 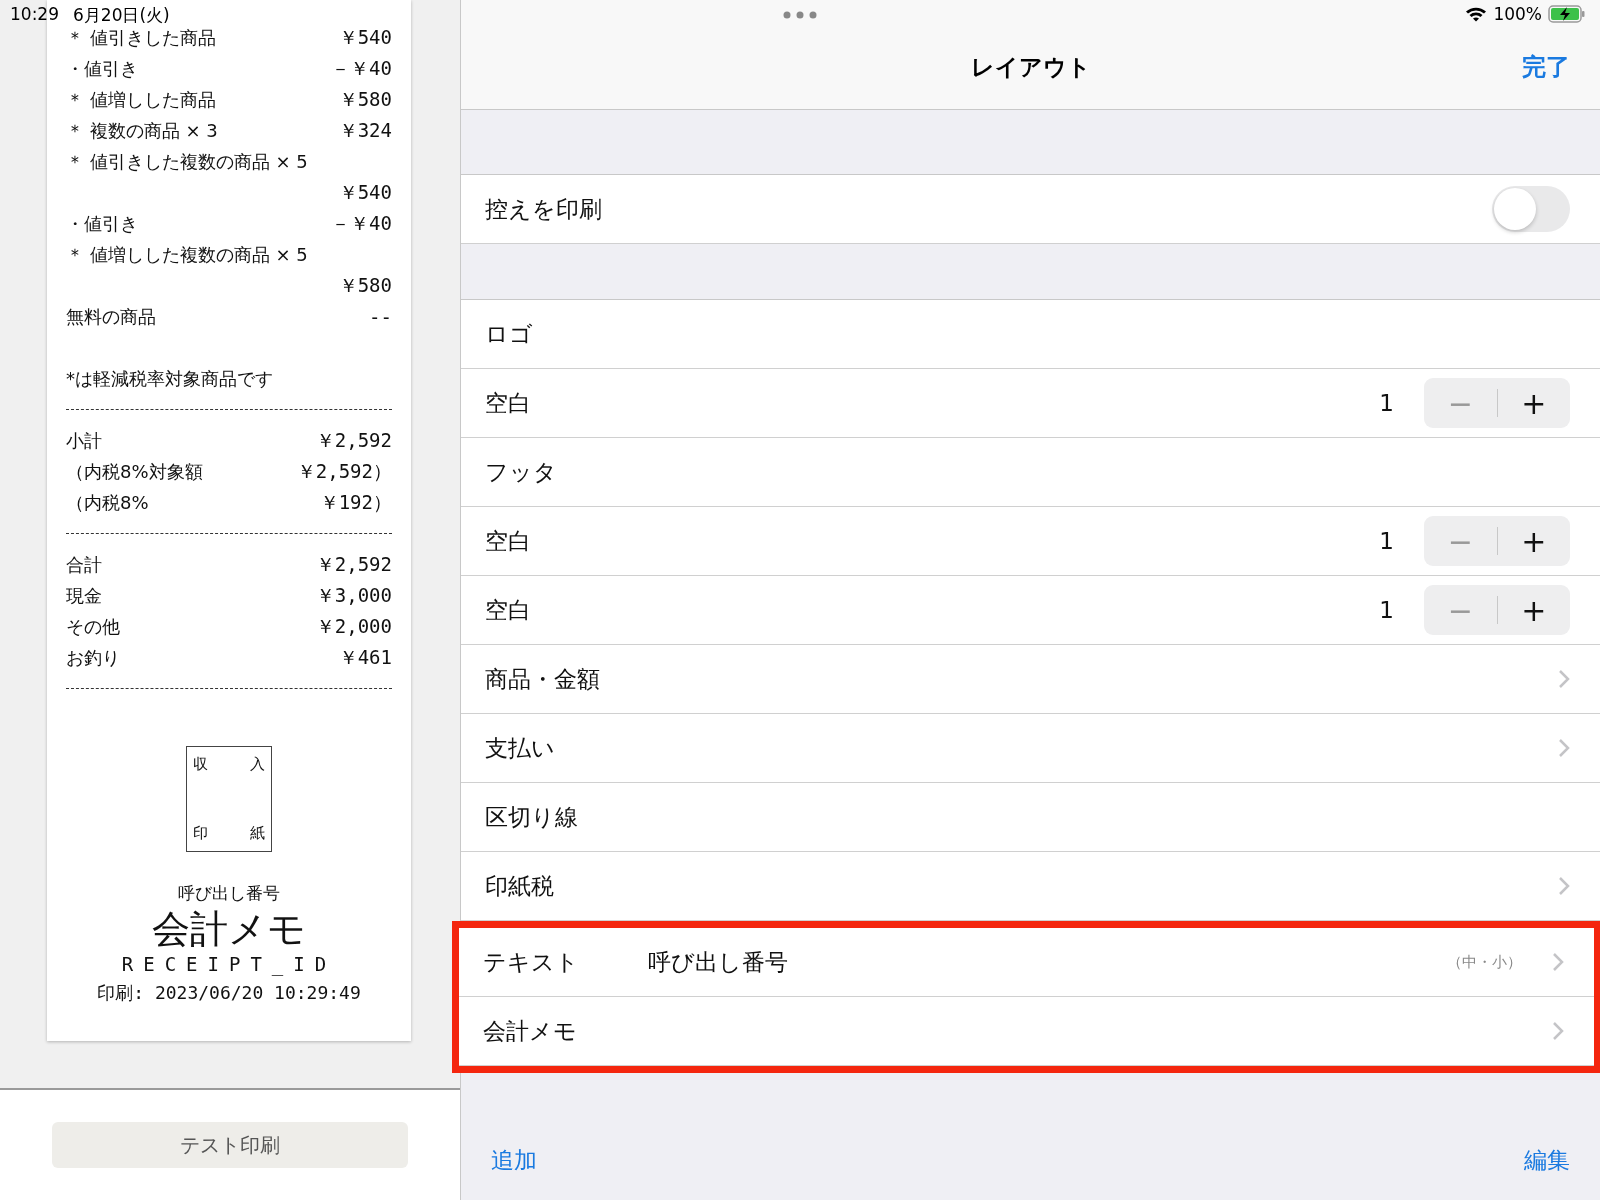 What do you see at coordinates (365, 657) in the screenshot?
I see `receipt-amount: ￥461` at bounding box center [365, 657].